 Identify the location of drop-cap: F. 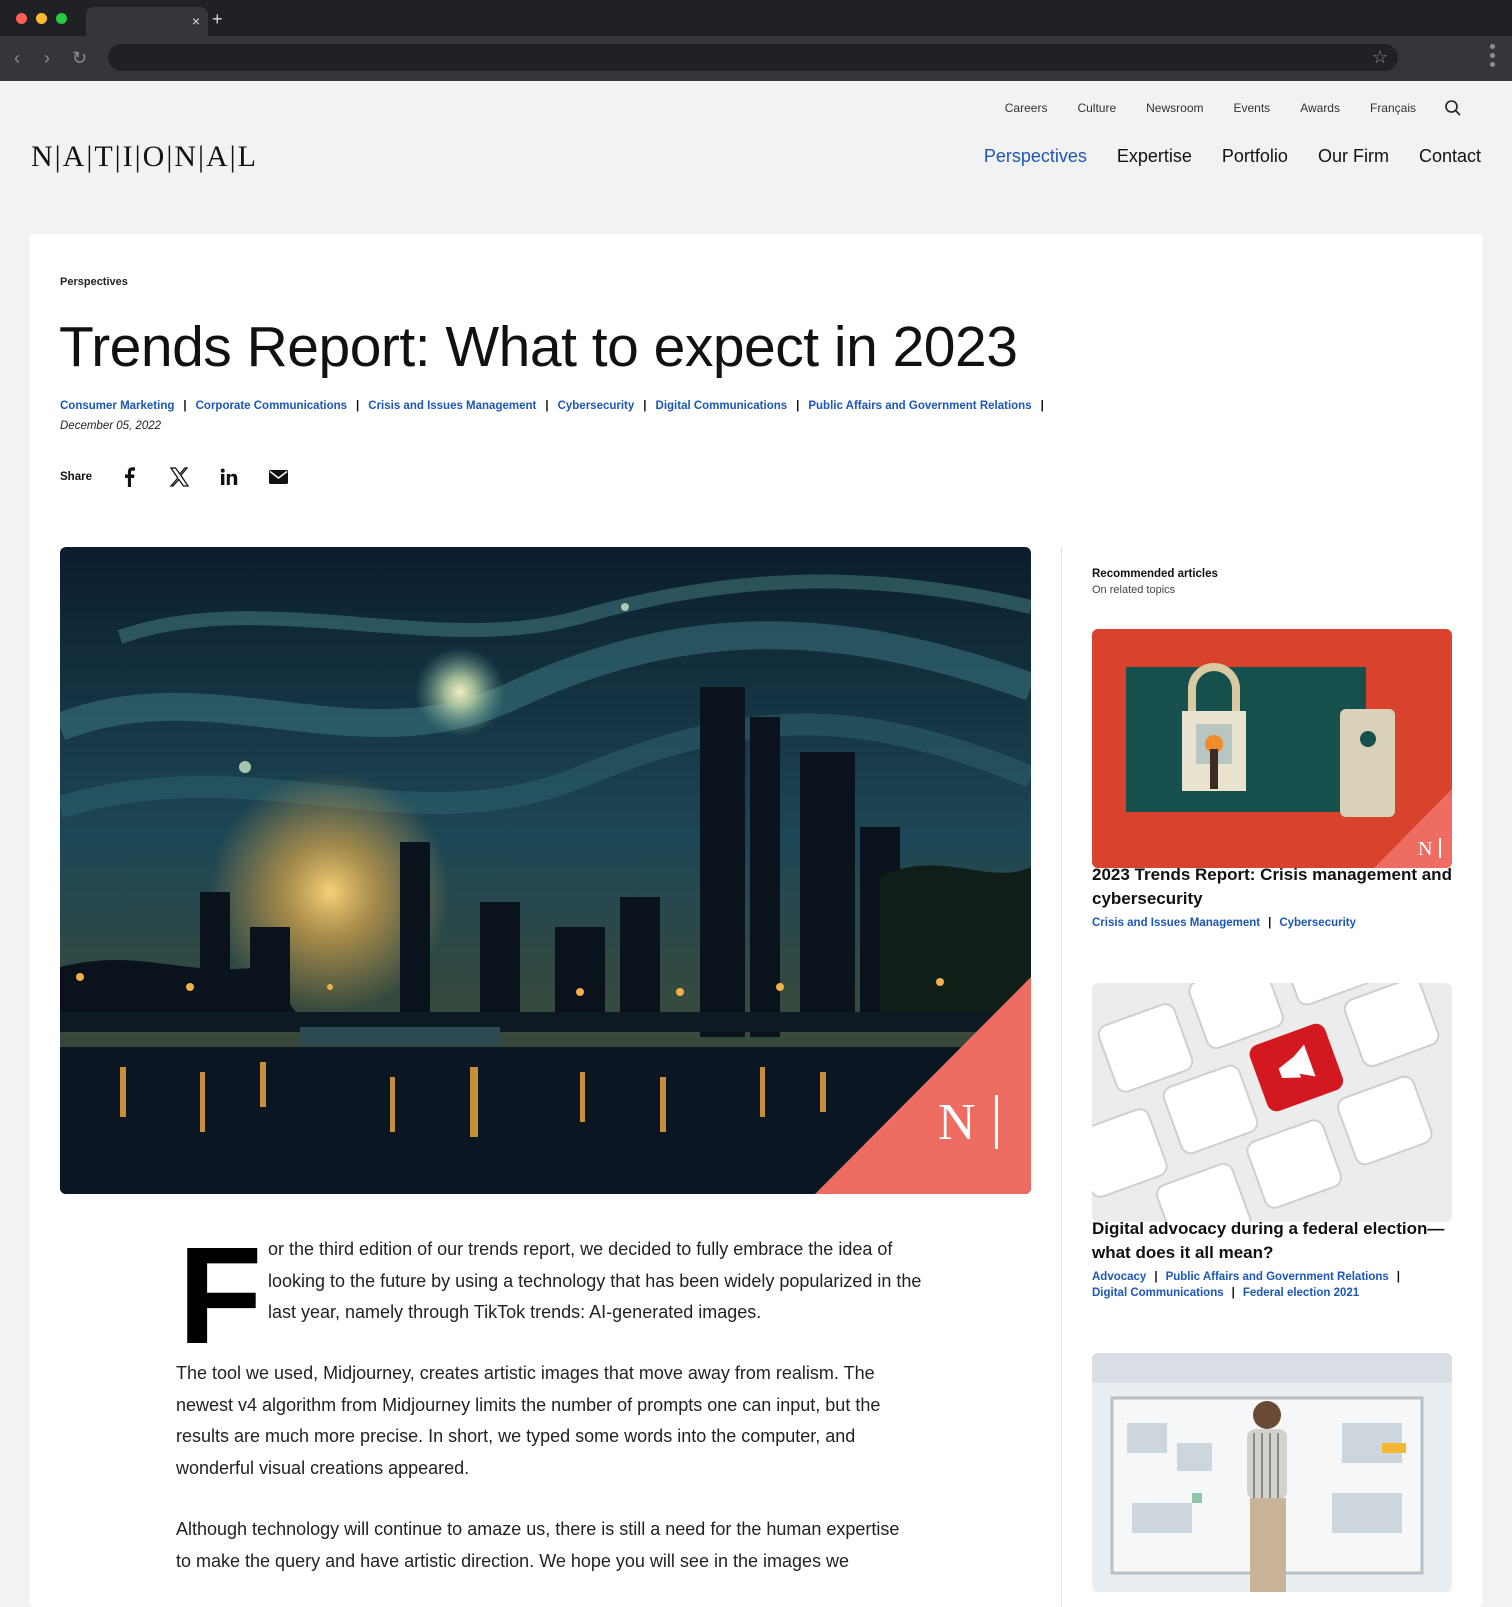
(220, 1296).